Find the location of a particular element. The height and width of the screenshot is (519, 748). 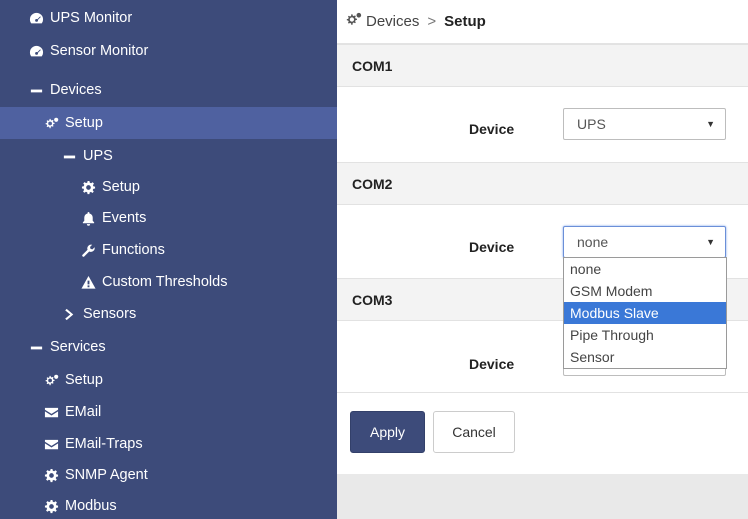

section-title: COM3 is located at coordinates (372, 299).